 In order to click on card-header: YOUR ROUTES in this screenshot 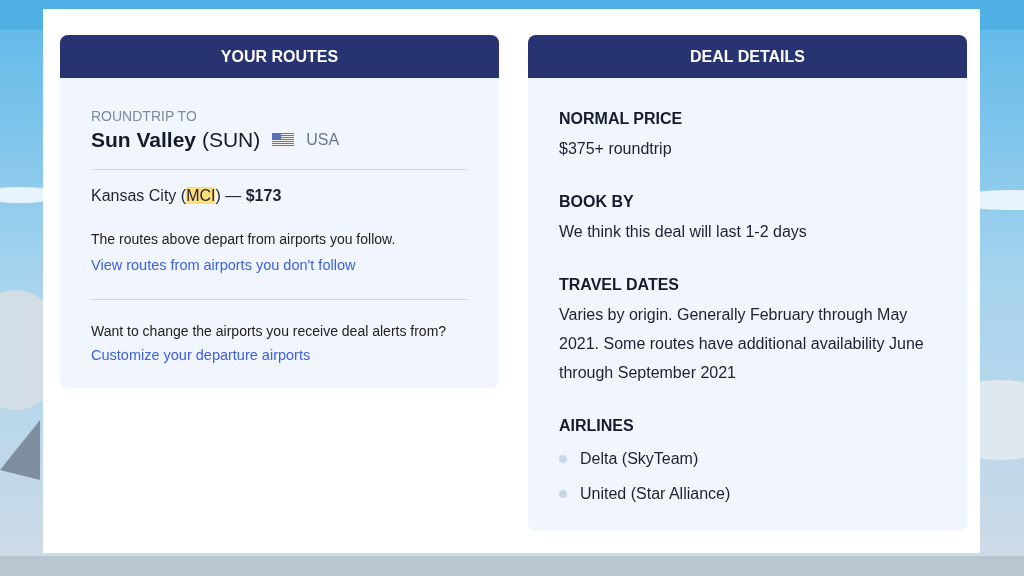, I will do `click(279, 56)`.